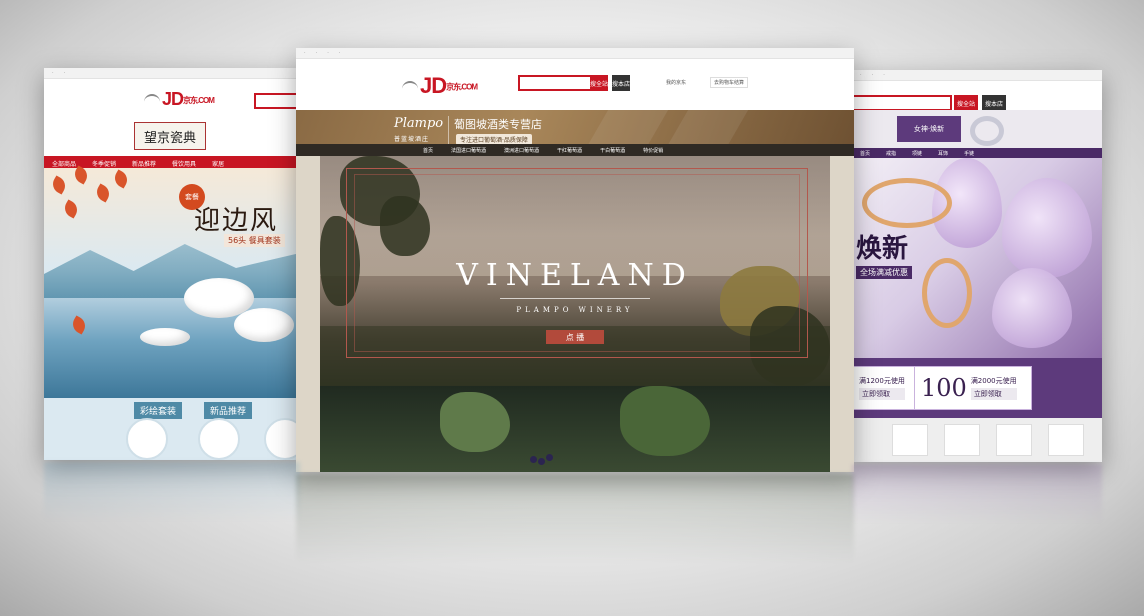 This screenshot has width=1144, height=616. I want to click on top-bar: · ·, so click(172, 73).